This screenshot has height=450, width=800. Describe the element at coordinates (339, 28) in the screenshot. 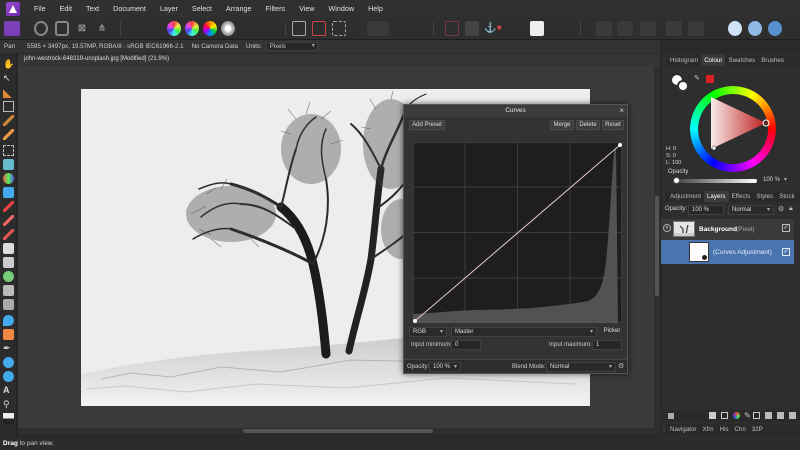

I see `marquee-intersect-icon` at that location.